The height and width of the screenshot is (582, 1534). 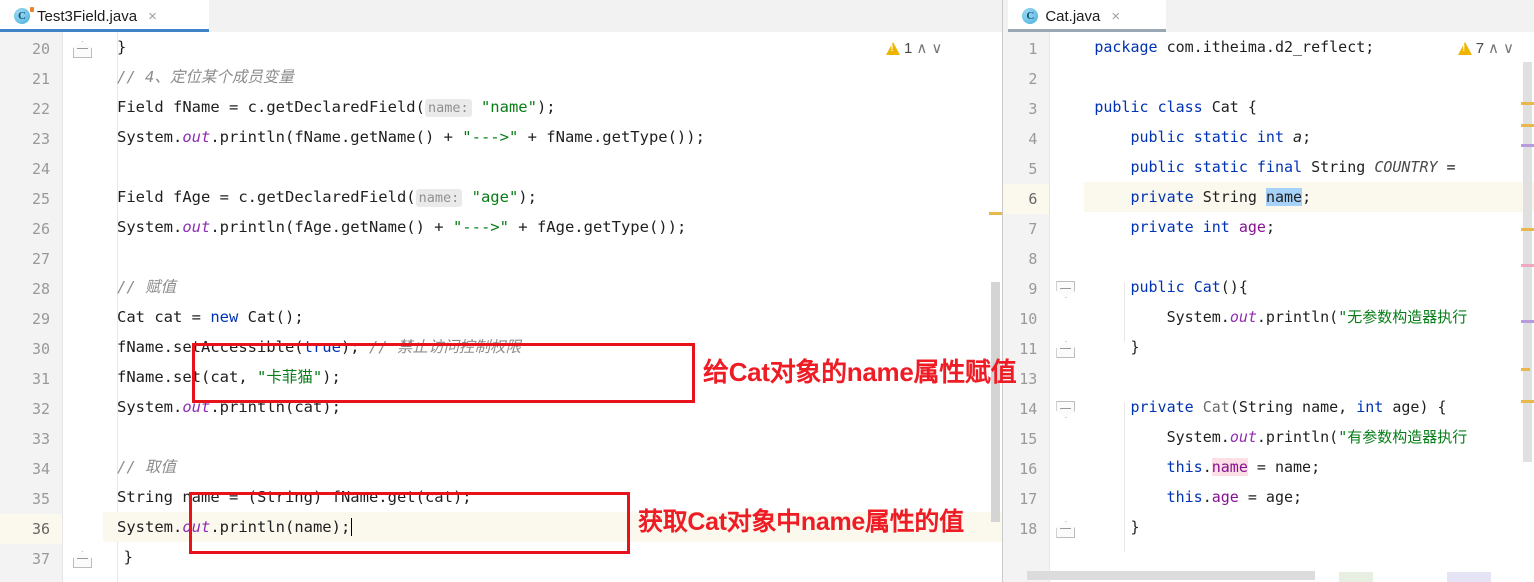 I want to click on vertical-scrollbar-right, so click(x=1527, y=307).